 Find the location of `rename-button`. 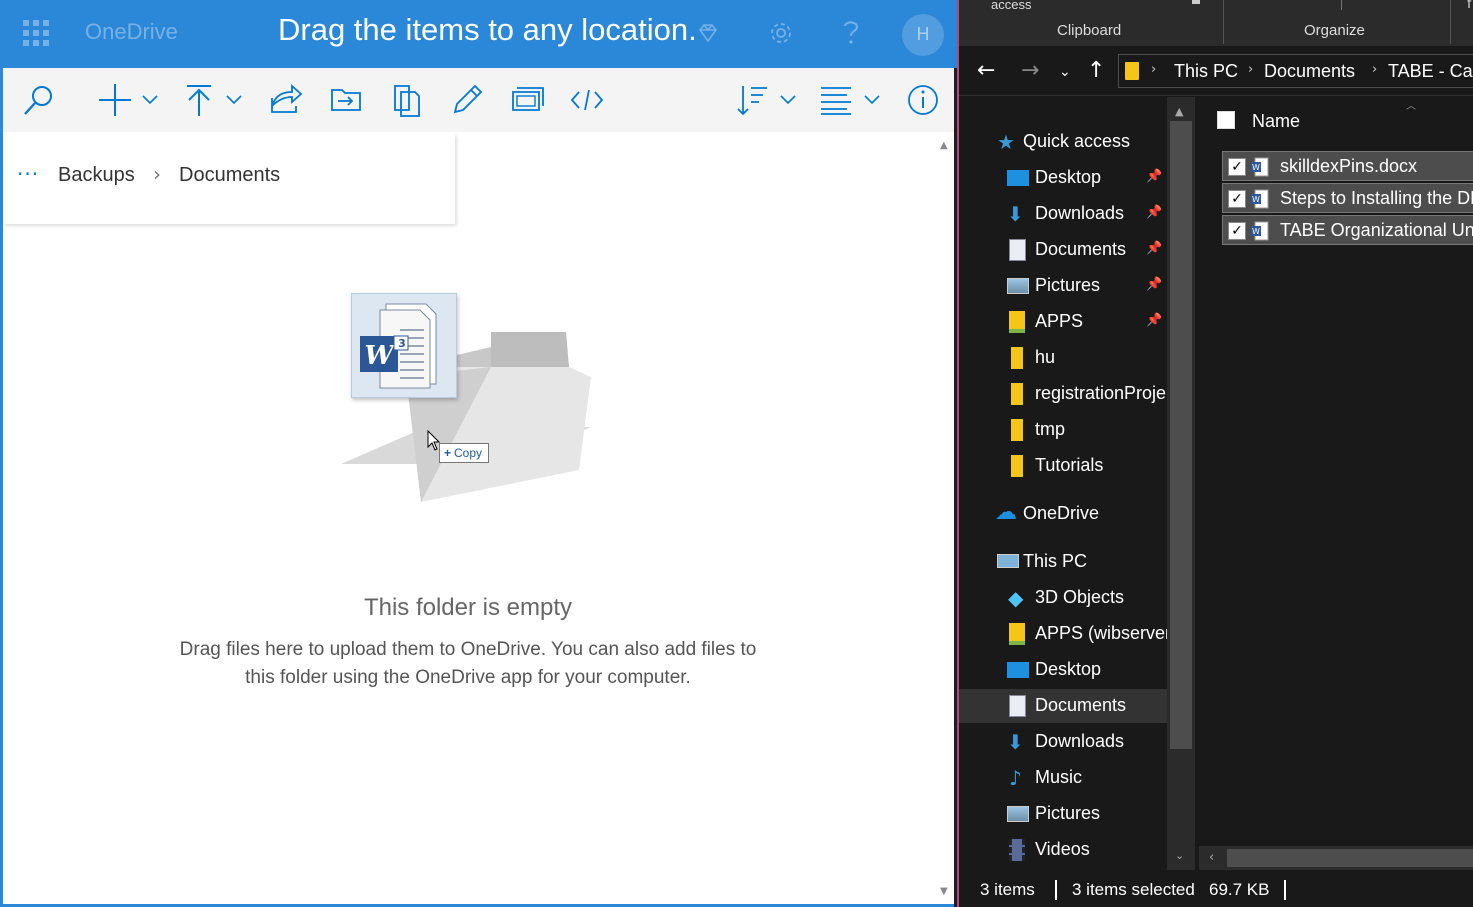

rename-button is located at coordinates (467, 100).